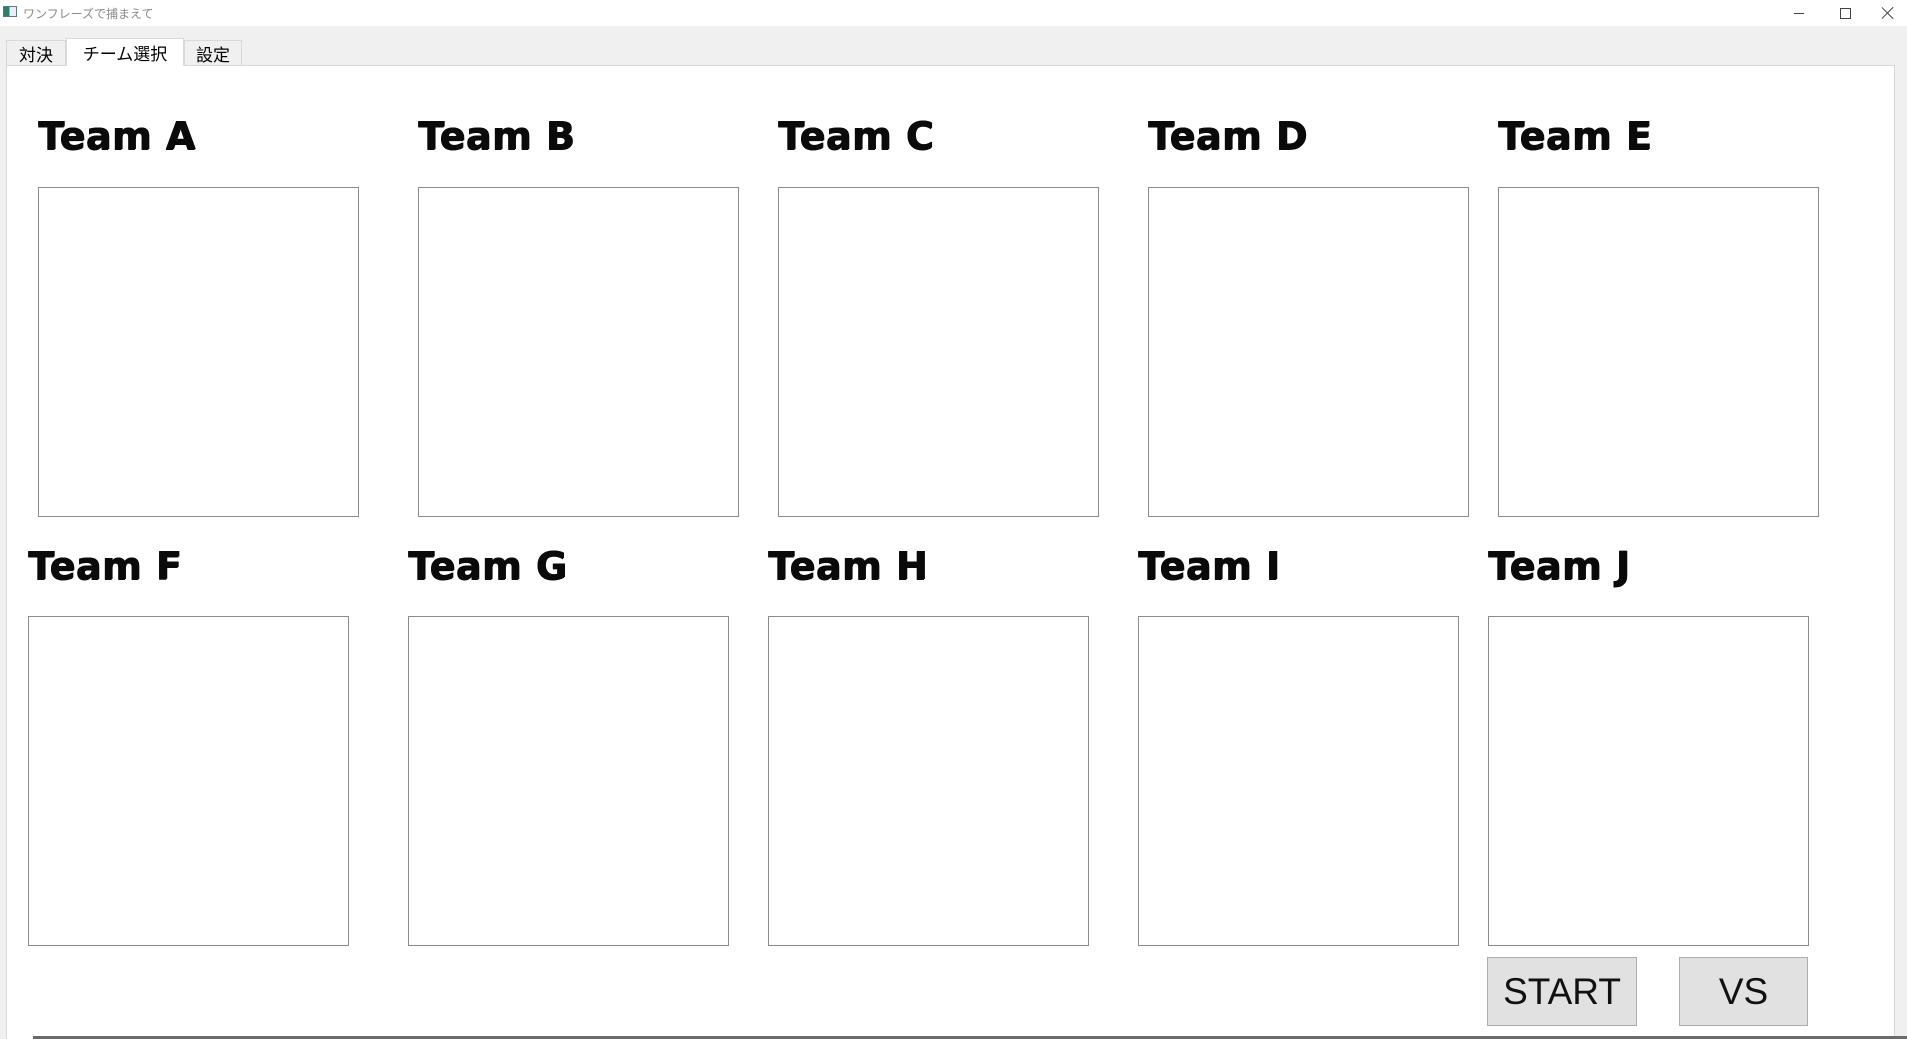 The height and width of the screenshot is (1039, 1907). I want to click on minimize-button, so click(1799, 13).